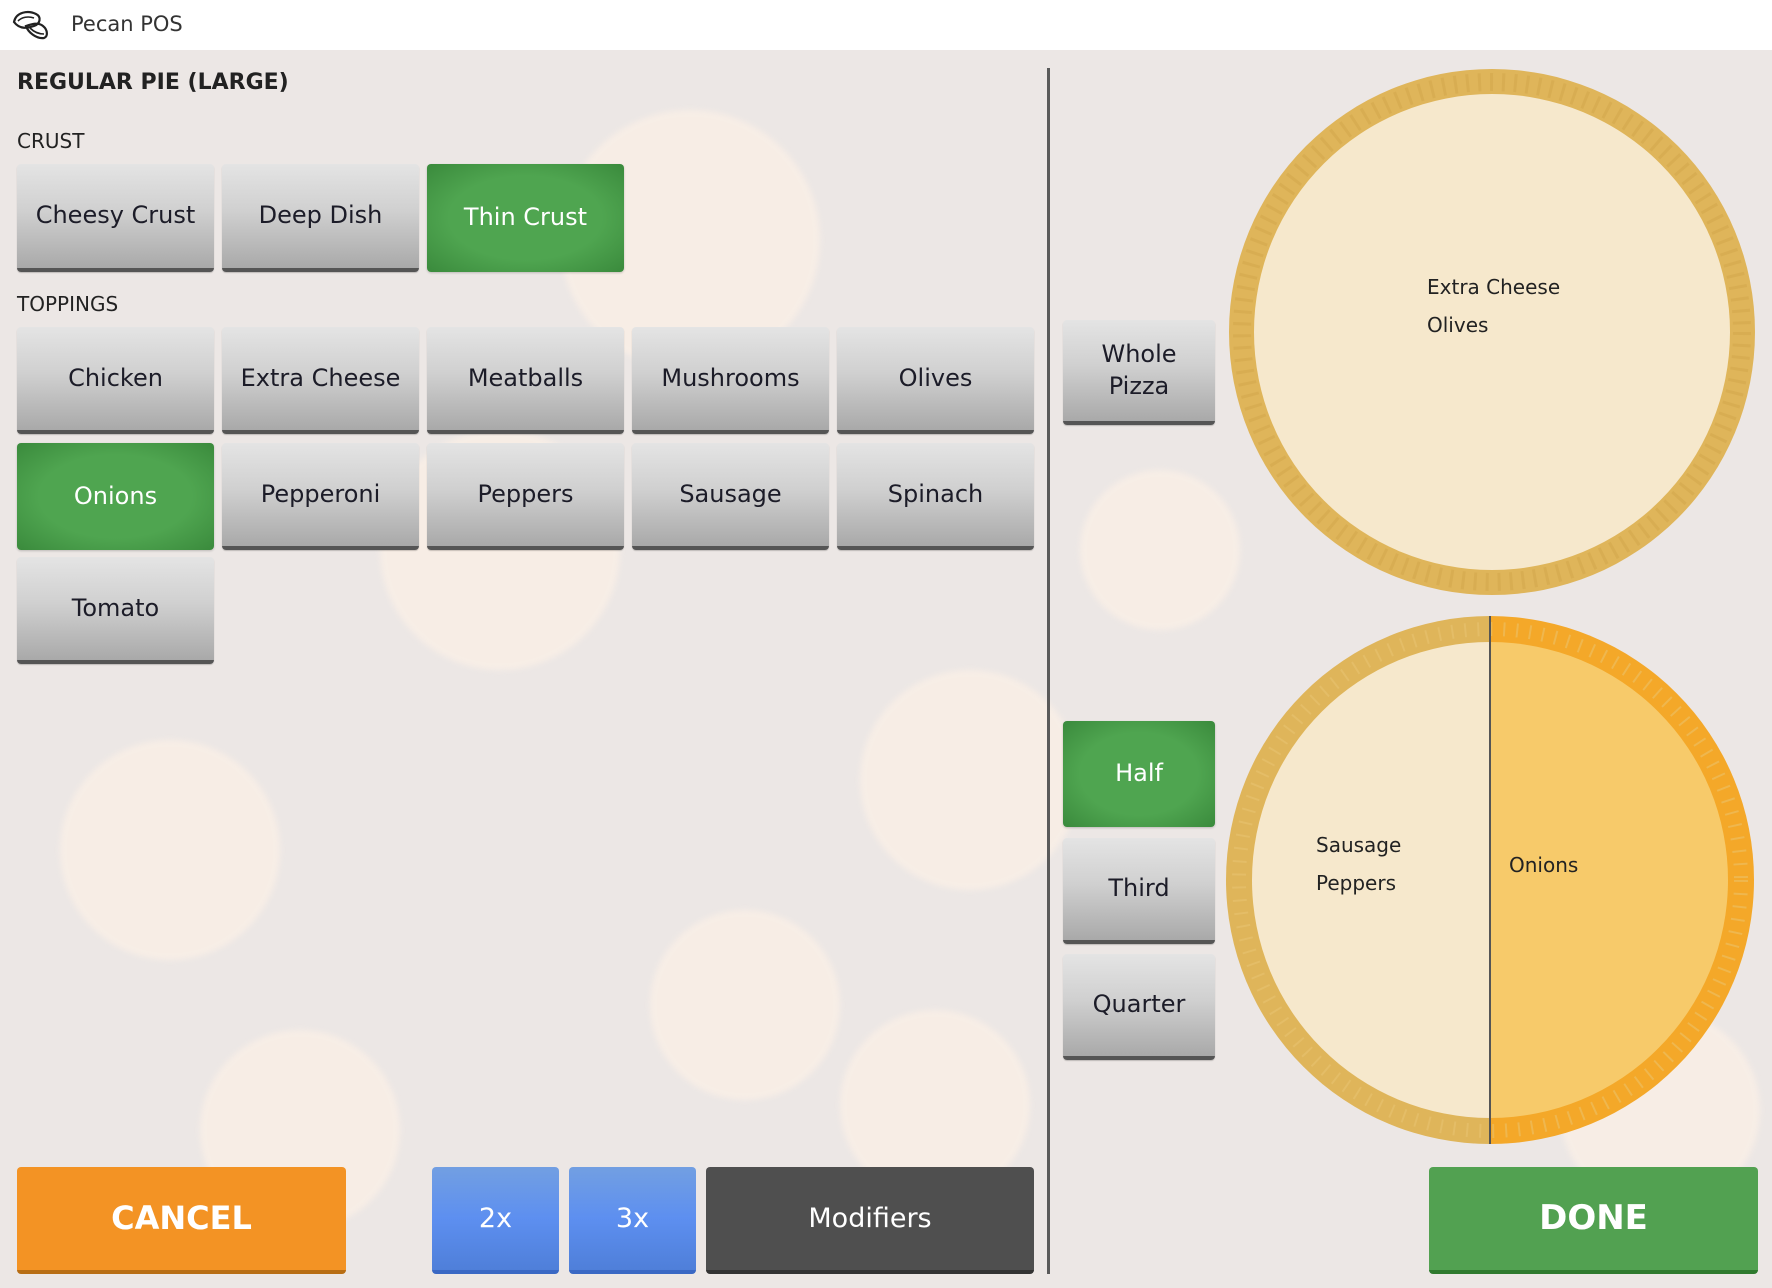 The image size is (1772, 1288). What do you see at coordinates (1139, 774) in the screenshot?
I see `portion-half-button: Half` at bounding box center [1139, 774].